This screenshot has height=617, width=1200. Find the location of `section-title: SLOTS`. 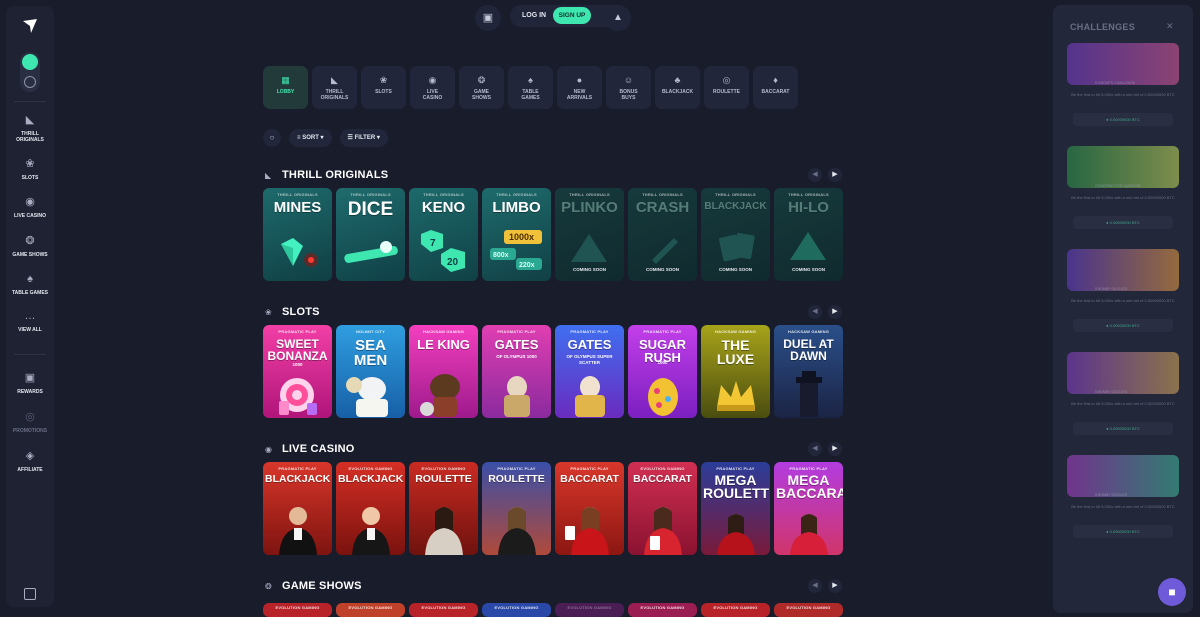

section-title: SLOTS is located at coordinates (301, 312).